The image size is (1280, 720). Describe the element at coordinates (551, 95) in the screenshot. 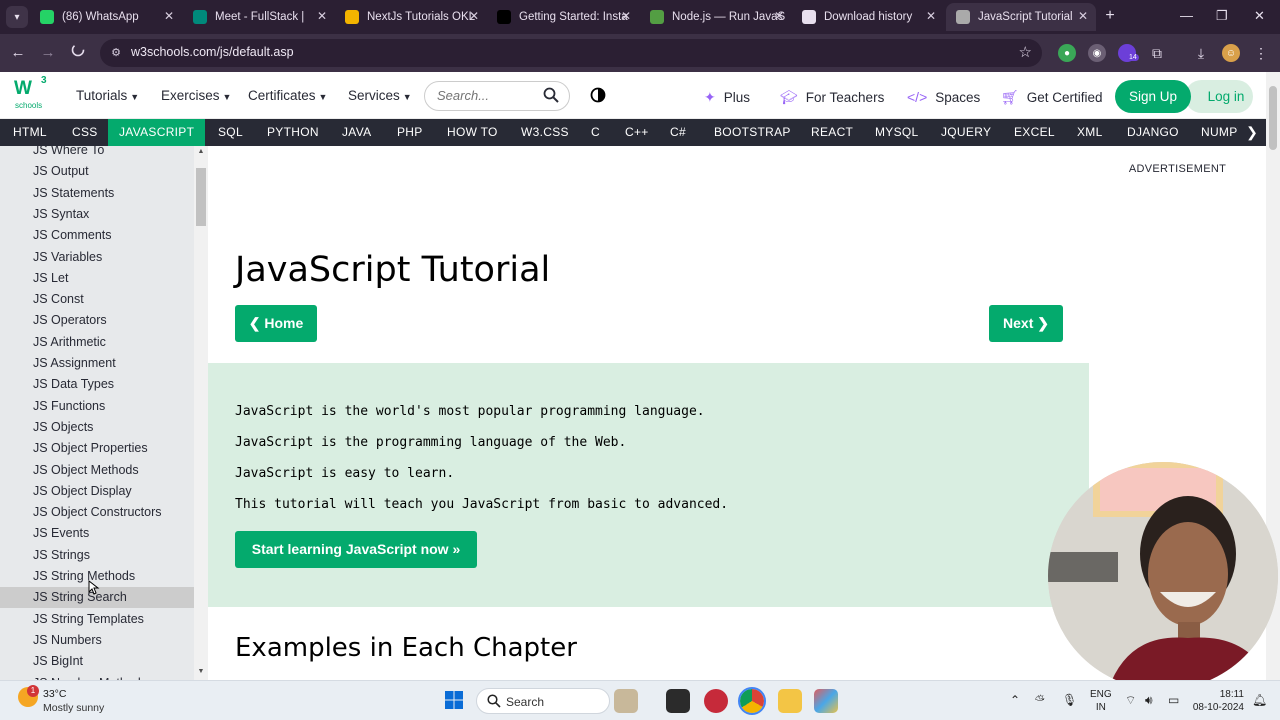

I see `search-icon` at that location.